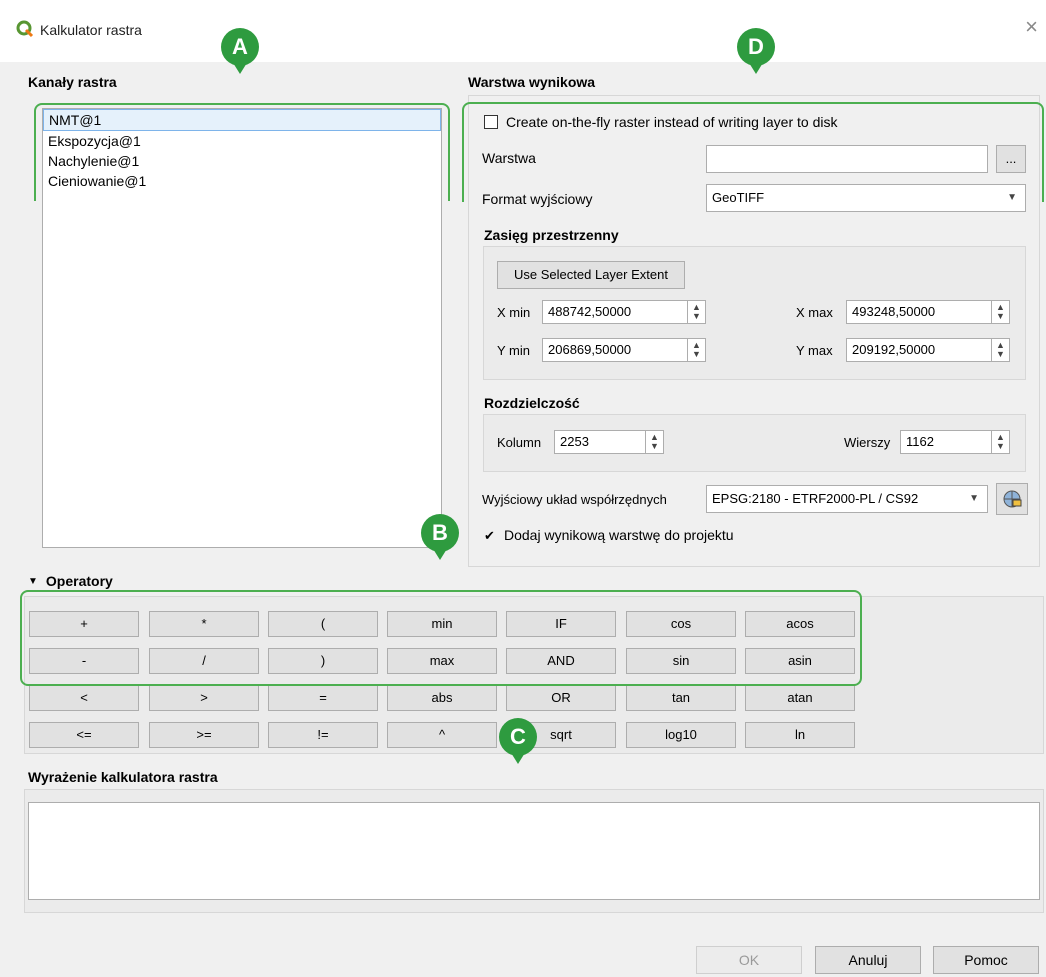 This screenshot has height=977, width=1046. I want to click on operator-button: abs, so click(442, 698).